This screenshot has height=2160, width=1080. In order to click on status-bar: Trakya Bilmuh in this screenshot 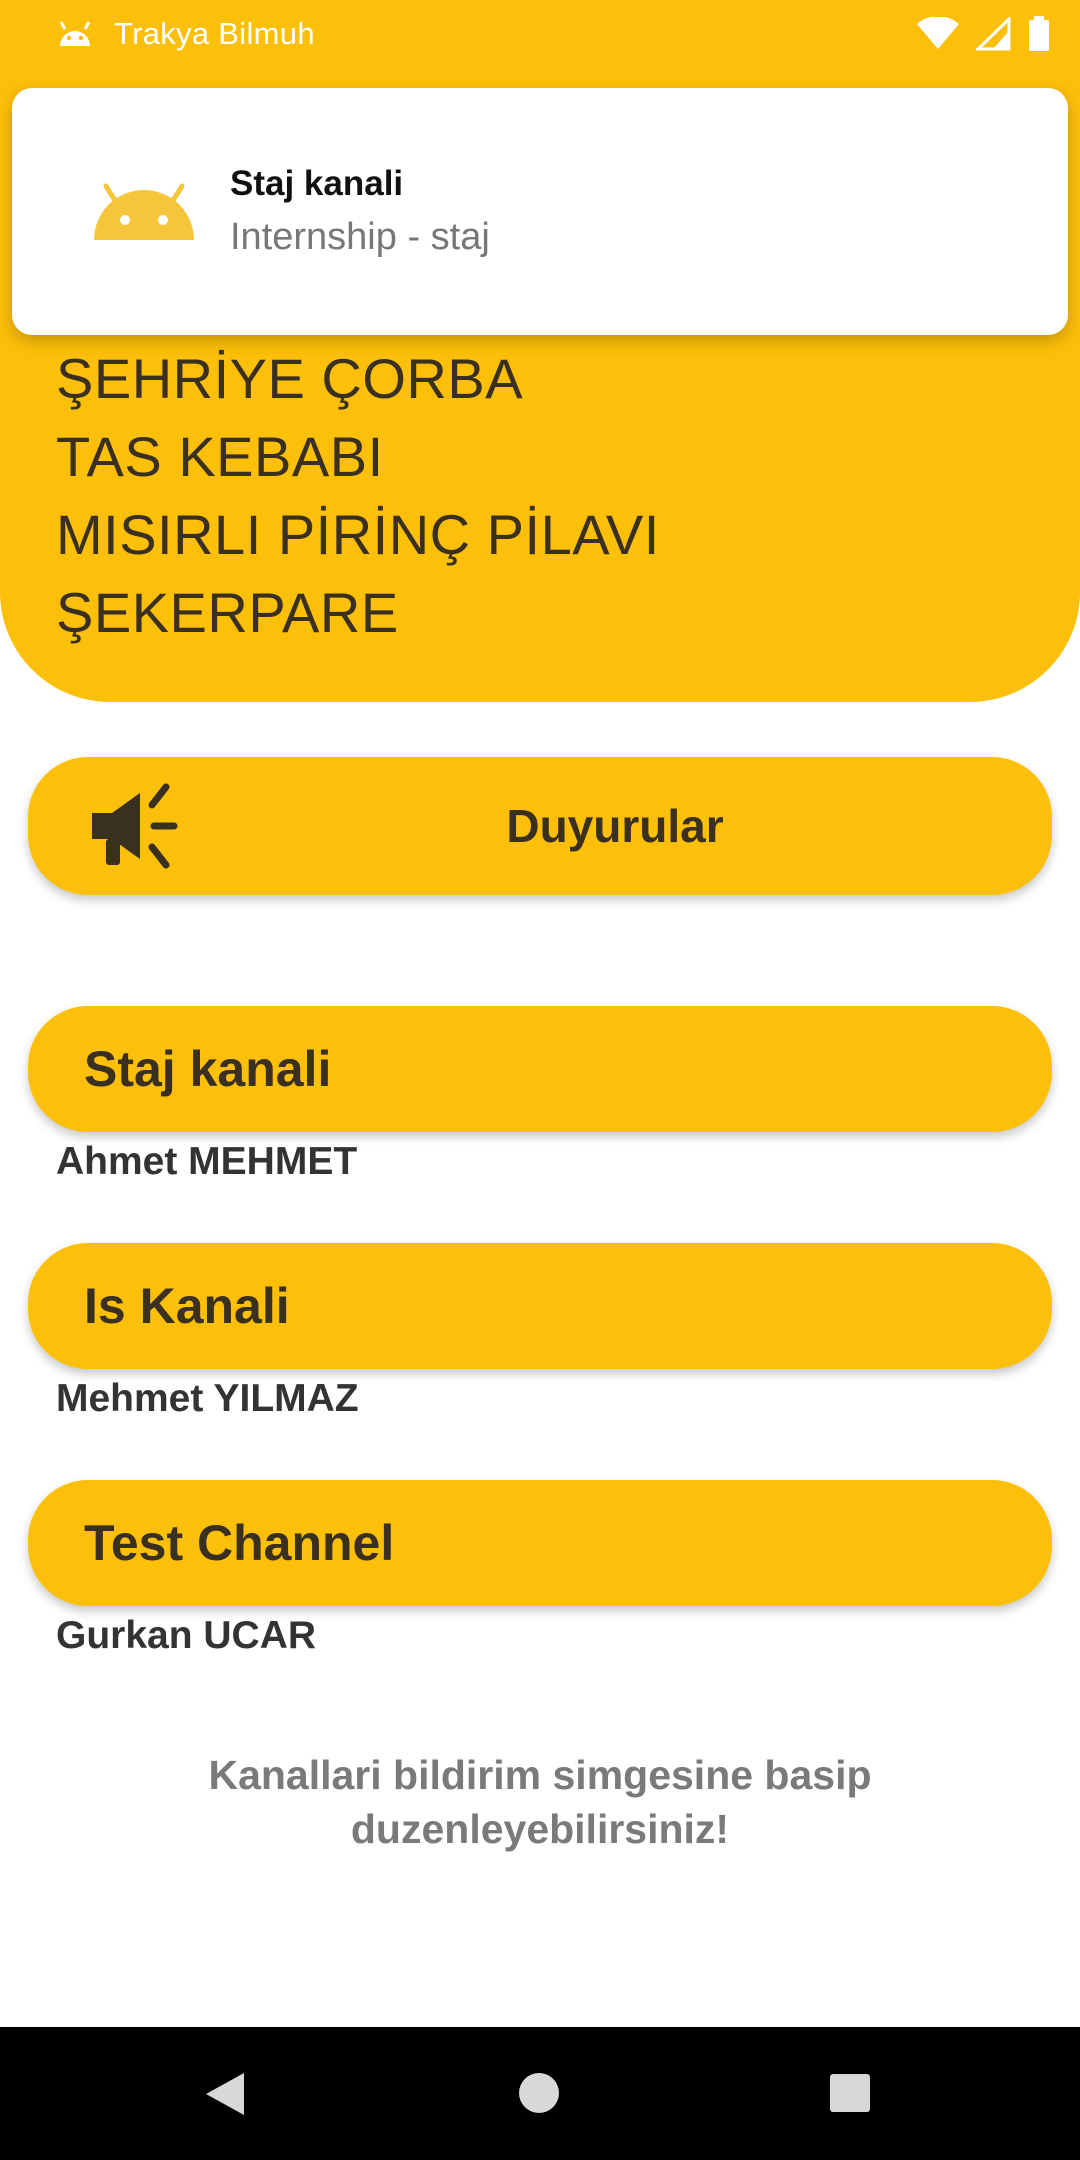, I will do `click(540, 34)`.